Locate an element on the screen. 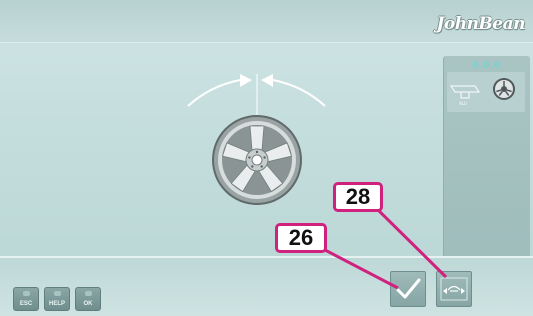  callout-first-label: 26 is located at coordinates (301, 237).